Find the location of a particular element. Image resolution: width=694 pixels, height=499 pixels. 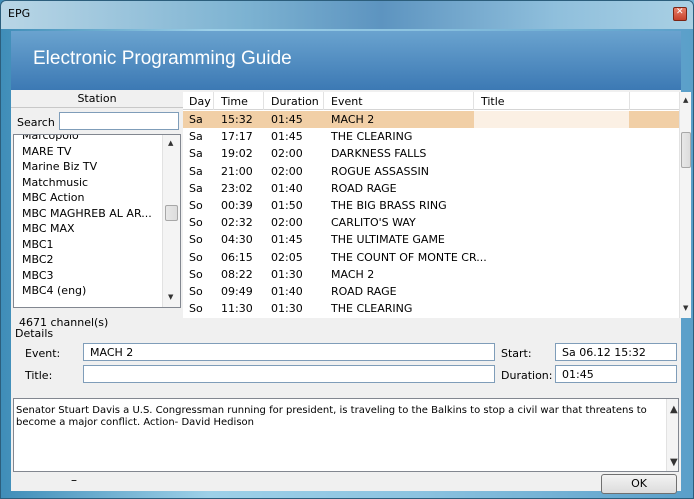

station-list-item: MBC1 is located at coordinates (38, 244).